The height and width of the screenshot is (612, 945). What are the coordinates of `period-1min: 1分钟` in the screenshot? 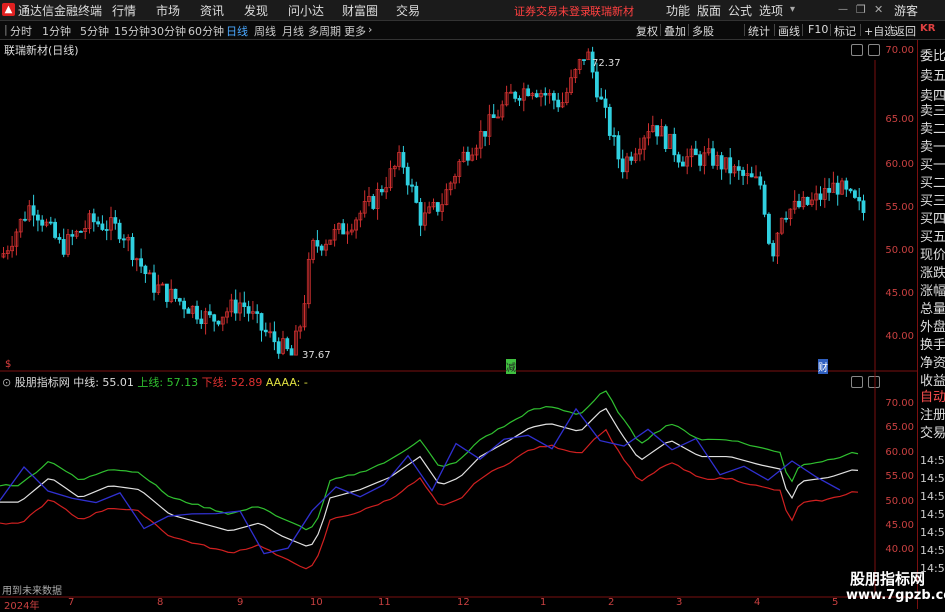 It's located at (56, 31).